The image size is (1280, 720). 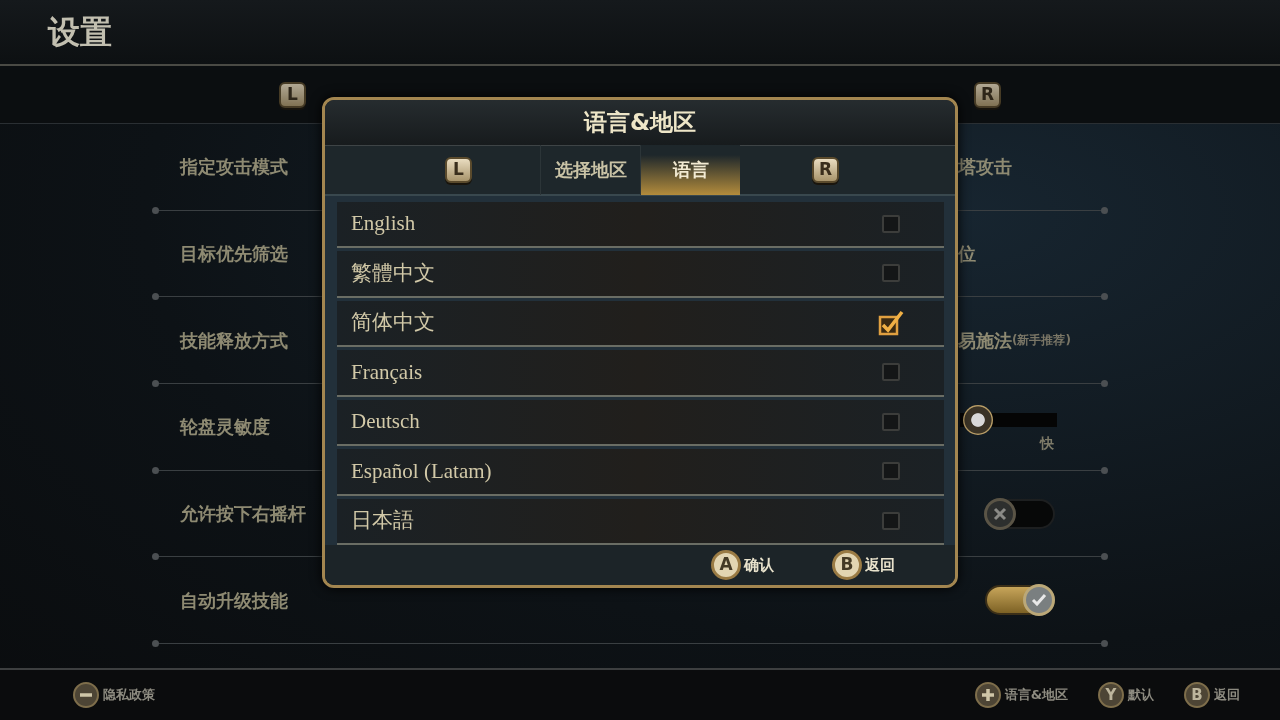 I want to click on dialog-tab: 语言, so click(x=690, y=169).